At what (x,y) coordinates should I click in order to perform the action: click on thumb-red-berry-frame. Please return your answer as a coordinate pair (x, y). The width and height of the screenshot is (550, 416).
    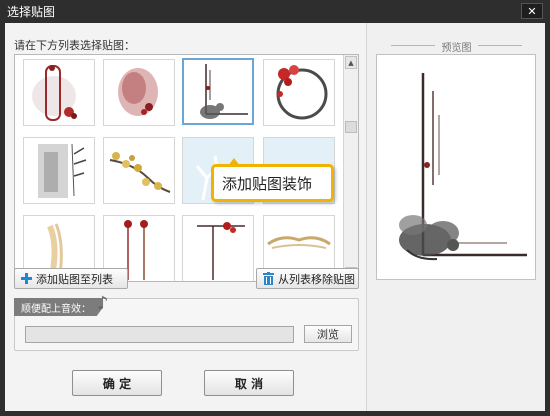
    Looking at the image, I should click on (218, 248).